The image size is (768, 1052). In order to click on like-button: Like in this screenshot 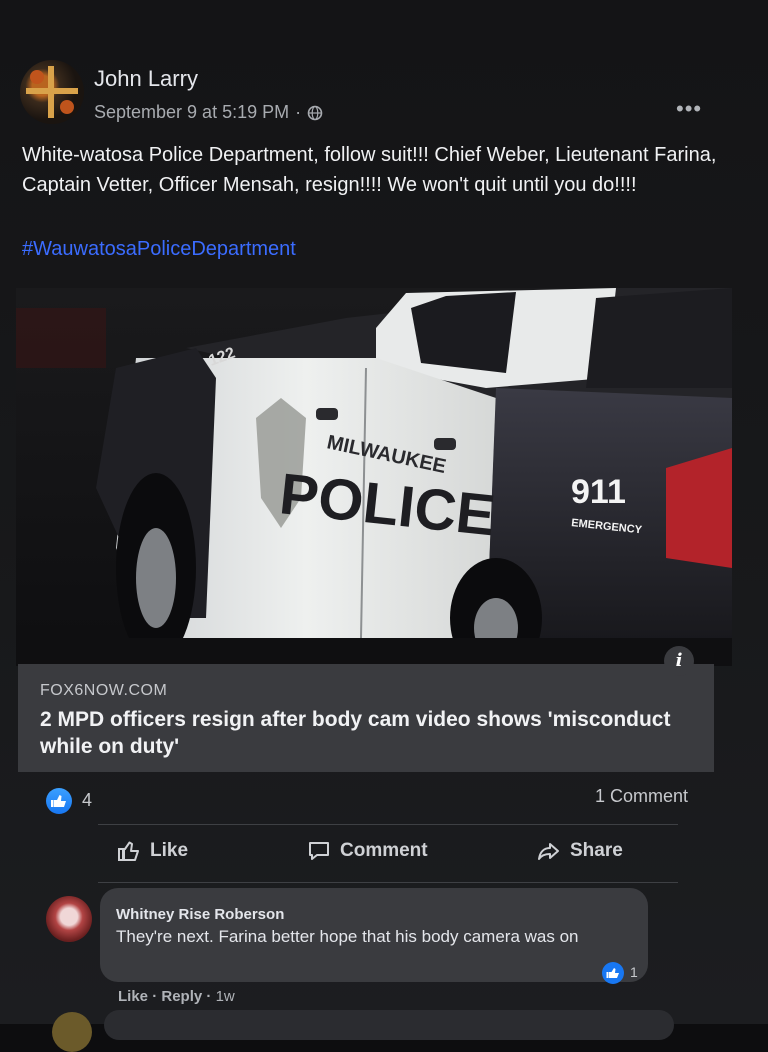, I will do `click(152, 851)`.